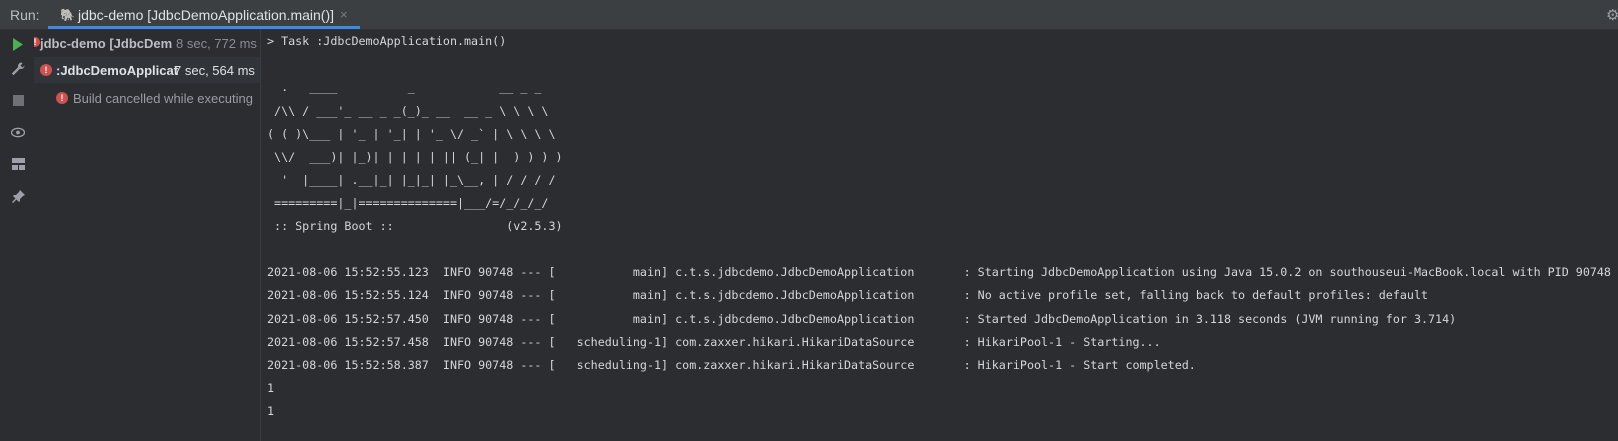  I want to click on tree-item-label: jdbc-demo [JdbcDem, so click(106, 43).